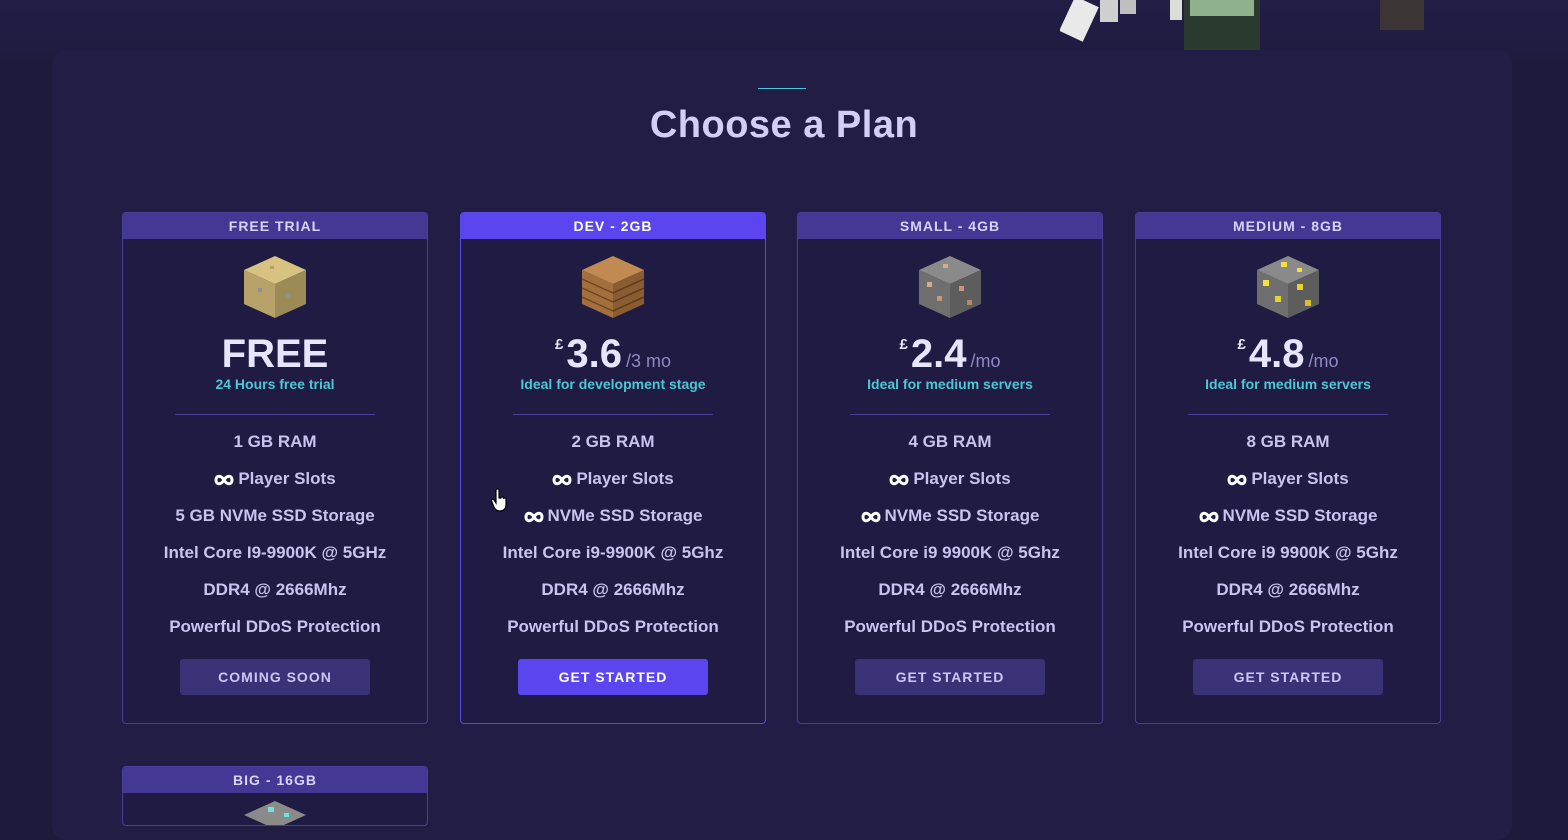 The image size is (1568, 840). I want to click on price-period: /3 mo, so click(648, 361).